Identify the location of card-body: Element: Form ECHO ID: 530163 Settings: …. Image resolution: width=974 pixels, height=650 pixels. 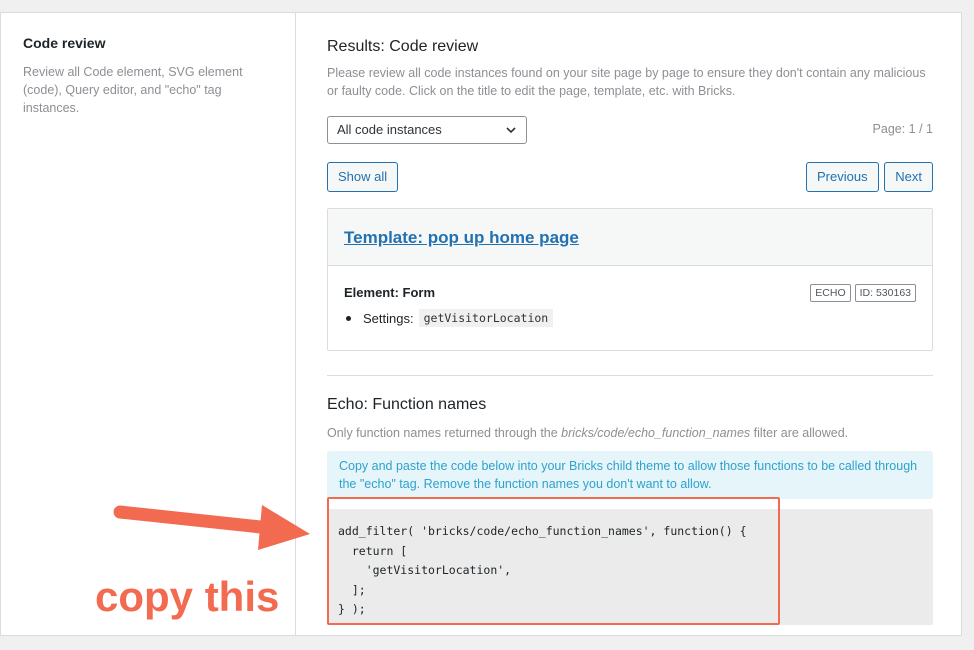
(630, 308).